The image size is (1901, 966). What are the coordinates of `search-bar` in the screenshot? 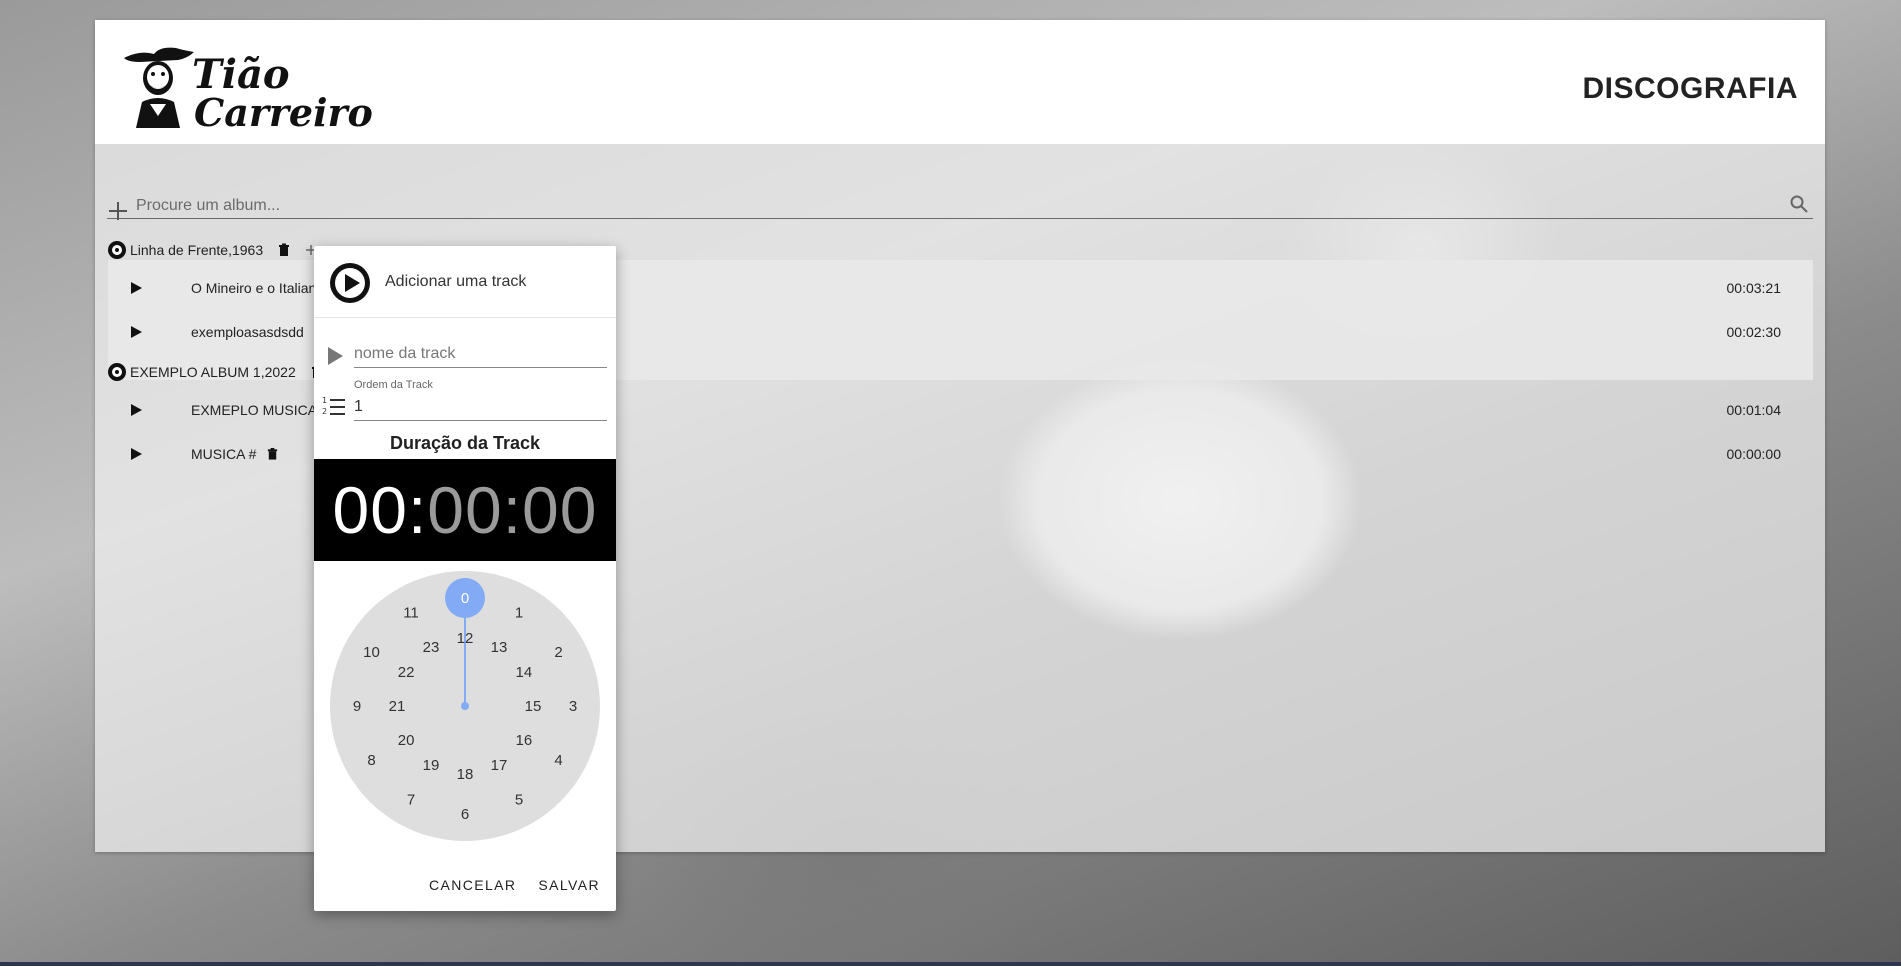 It's located at (960, 198).